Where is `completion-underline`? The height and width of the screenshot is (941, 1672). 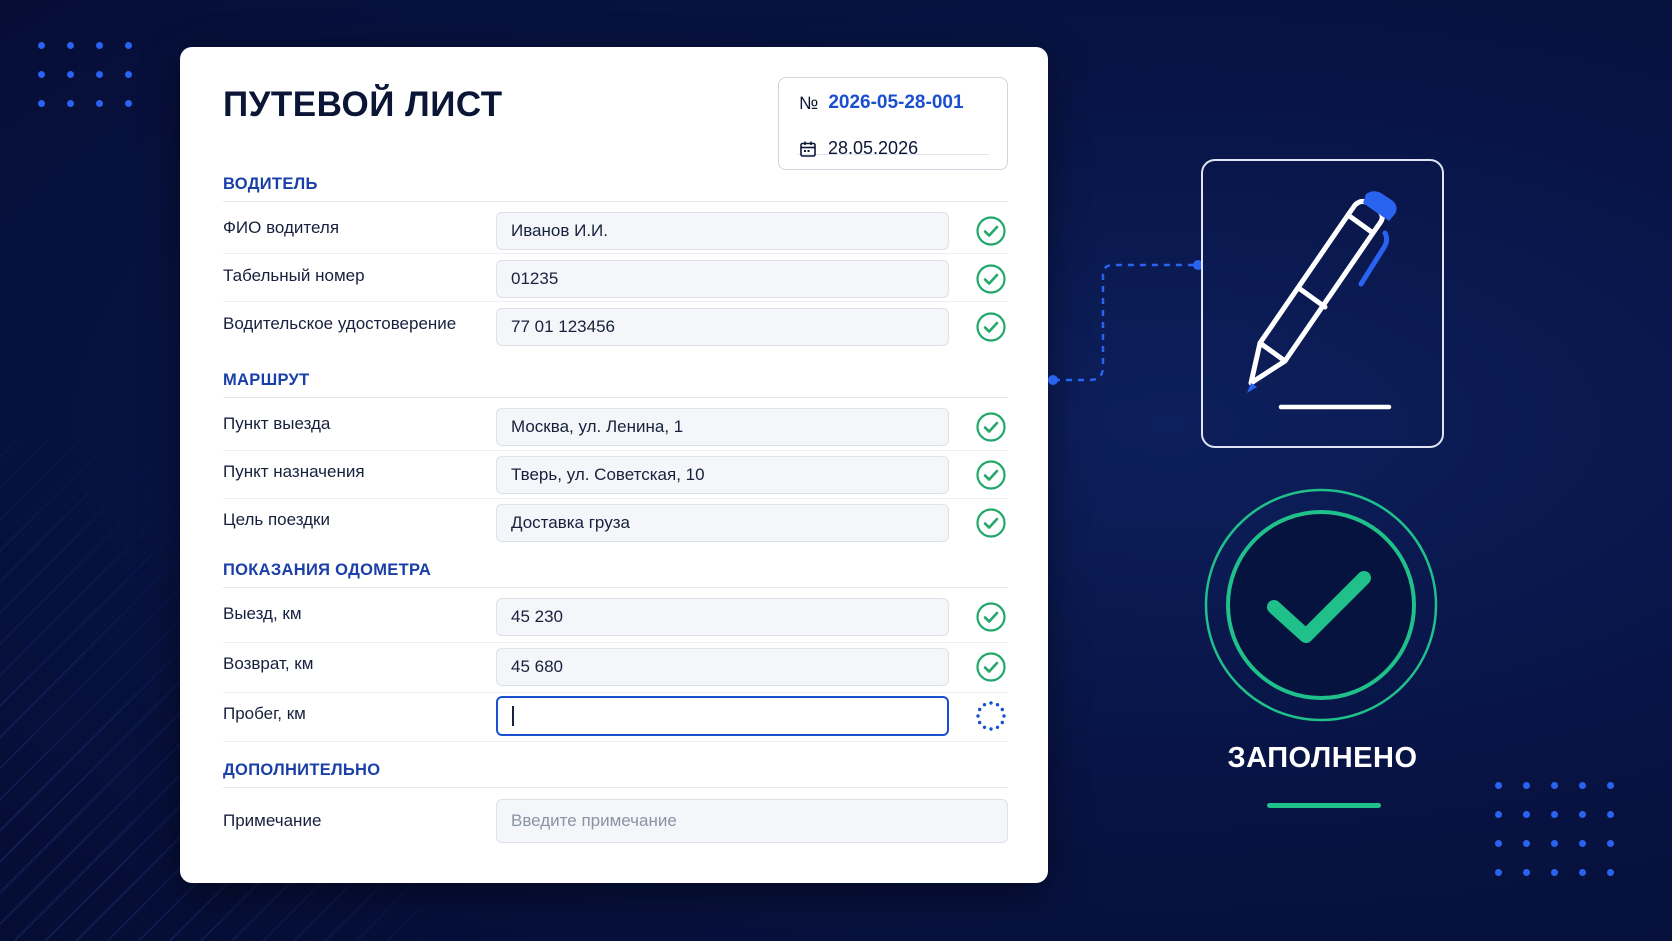 completion-underline is located at coordinates (1324, 805).